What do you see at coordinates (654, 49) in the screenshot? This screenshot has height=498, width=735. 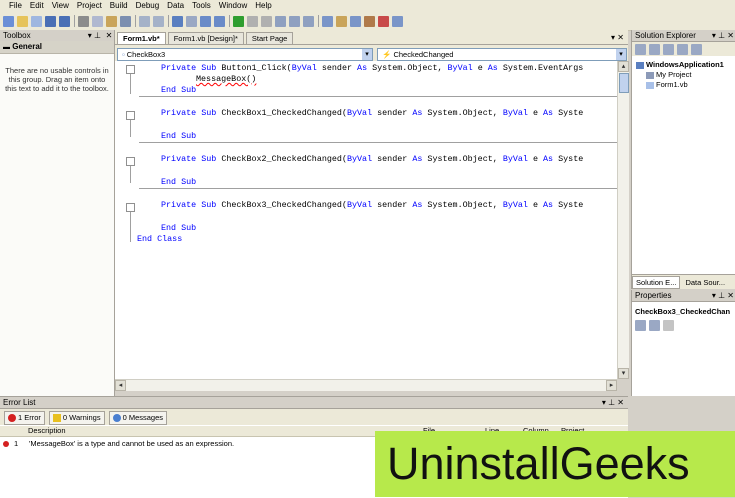 I see `show-all-files-icon` at bounding box center [654, 49].